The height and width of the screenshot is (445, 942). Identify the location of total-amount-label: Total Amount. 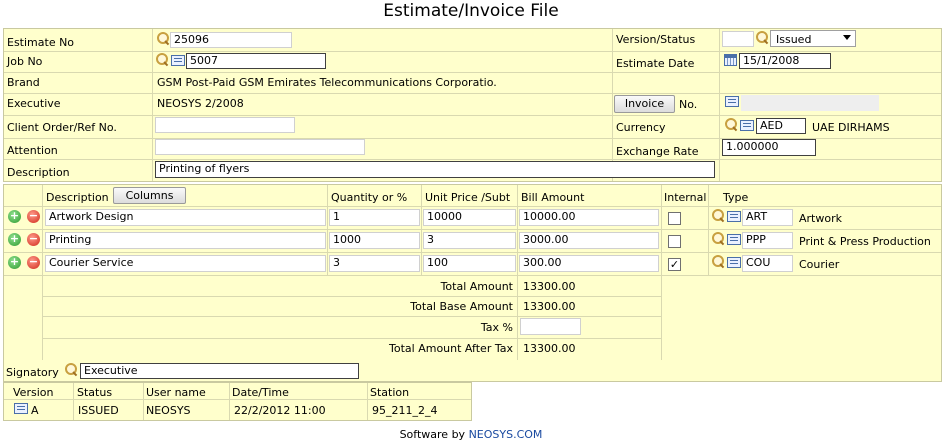
(476, 286).